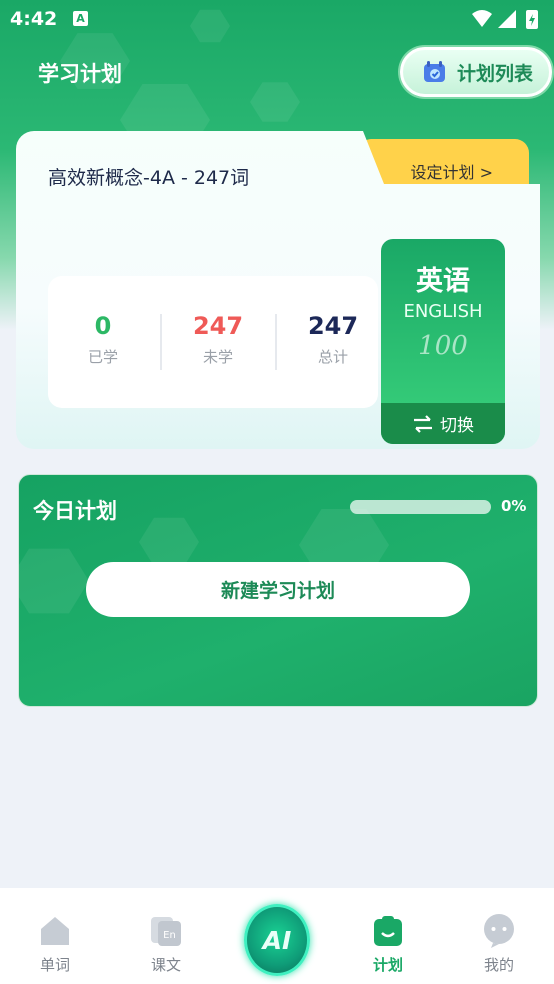  Describe the element at coordinates (333, 326) in the screenshot. I see `stat-total-value: 247` at that location.